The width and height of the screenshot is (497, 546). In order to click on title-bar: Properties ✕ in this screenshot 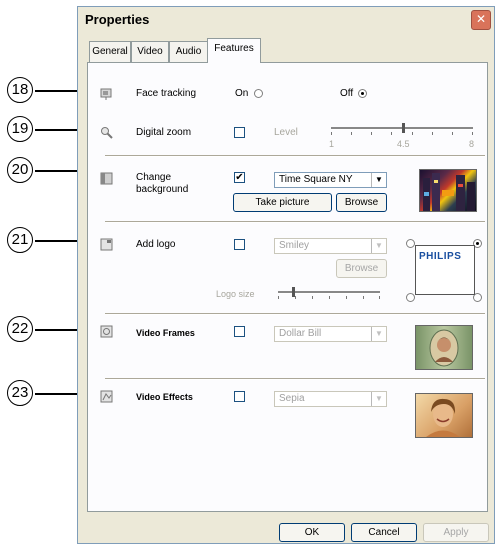, I will do `click(286, 20)`.